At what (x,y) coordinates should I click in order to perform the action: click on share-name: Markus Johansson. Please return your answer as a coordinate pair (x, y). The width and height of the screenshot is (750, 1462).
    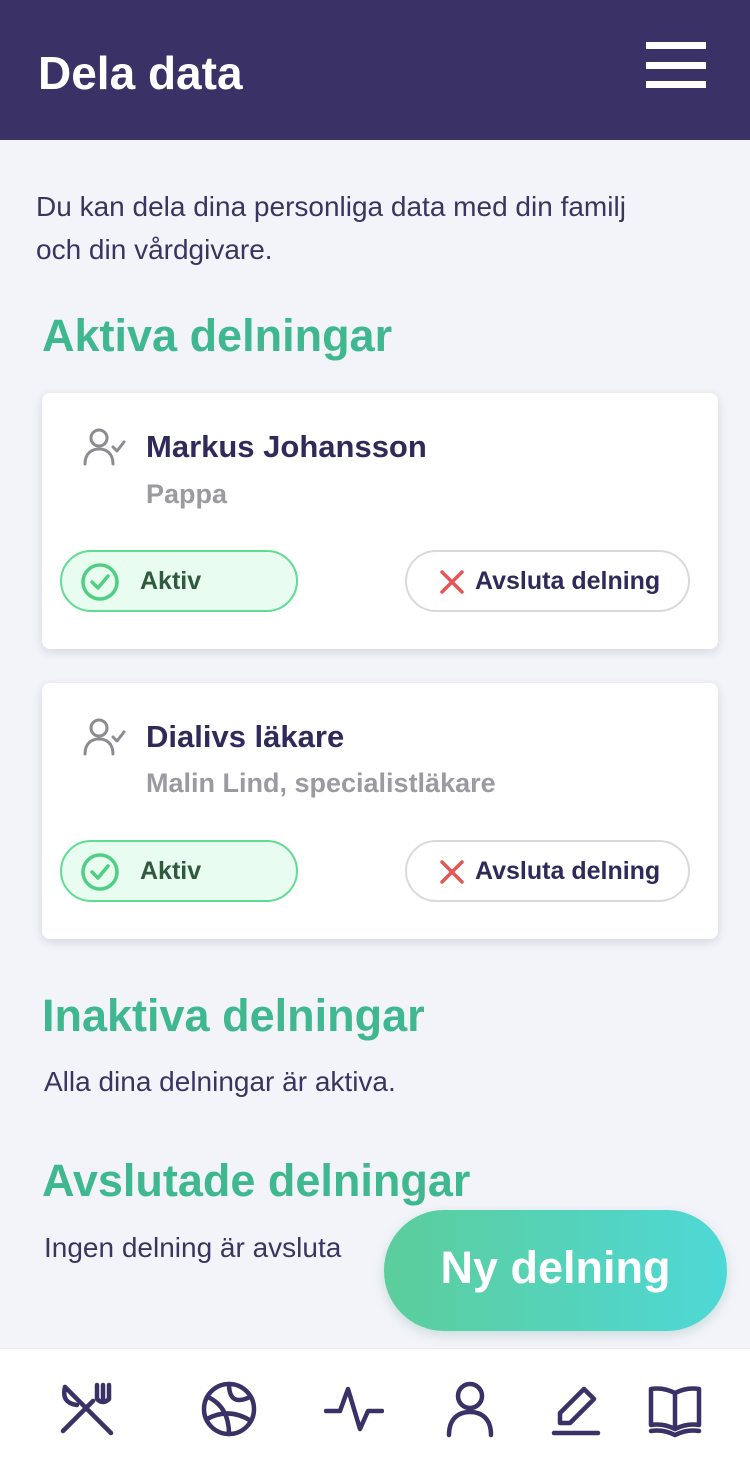
    Looking at the image, I should click on (286, 446).